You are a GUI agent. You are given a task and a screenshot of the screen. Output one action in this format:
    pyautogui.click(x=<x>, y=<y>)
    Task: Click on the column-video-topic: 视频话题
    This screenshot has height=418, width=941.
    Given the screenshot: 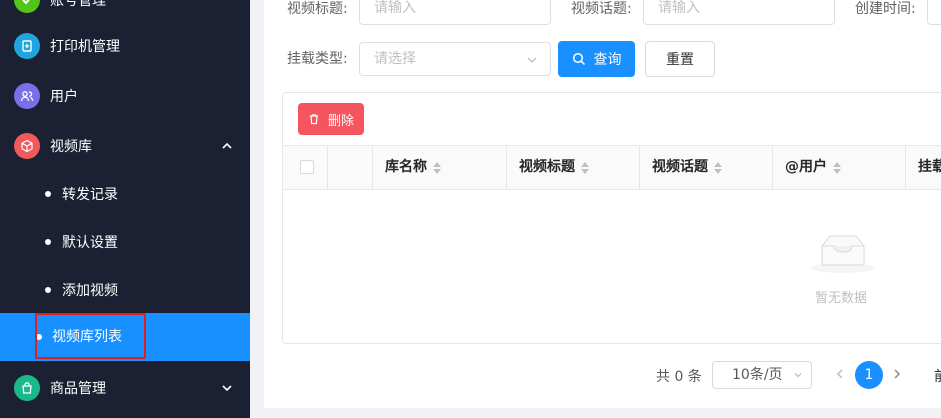 What is the action you would take?
    pyautogui.click(x=706, y=167)
    